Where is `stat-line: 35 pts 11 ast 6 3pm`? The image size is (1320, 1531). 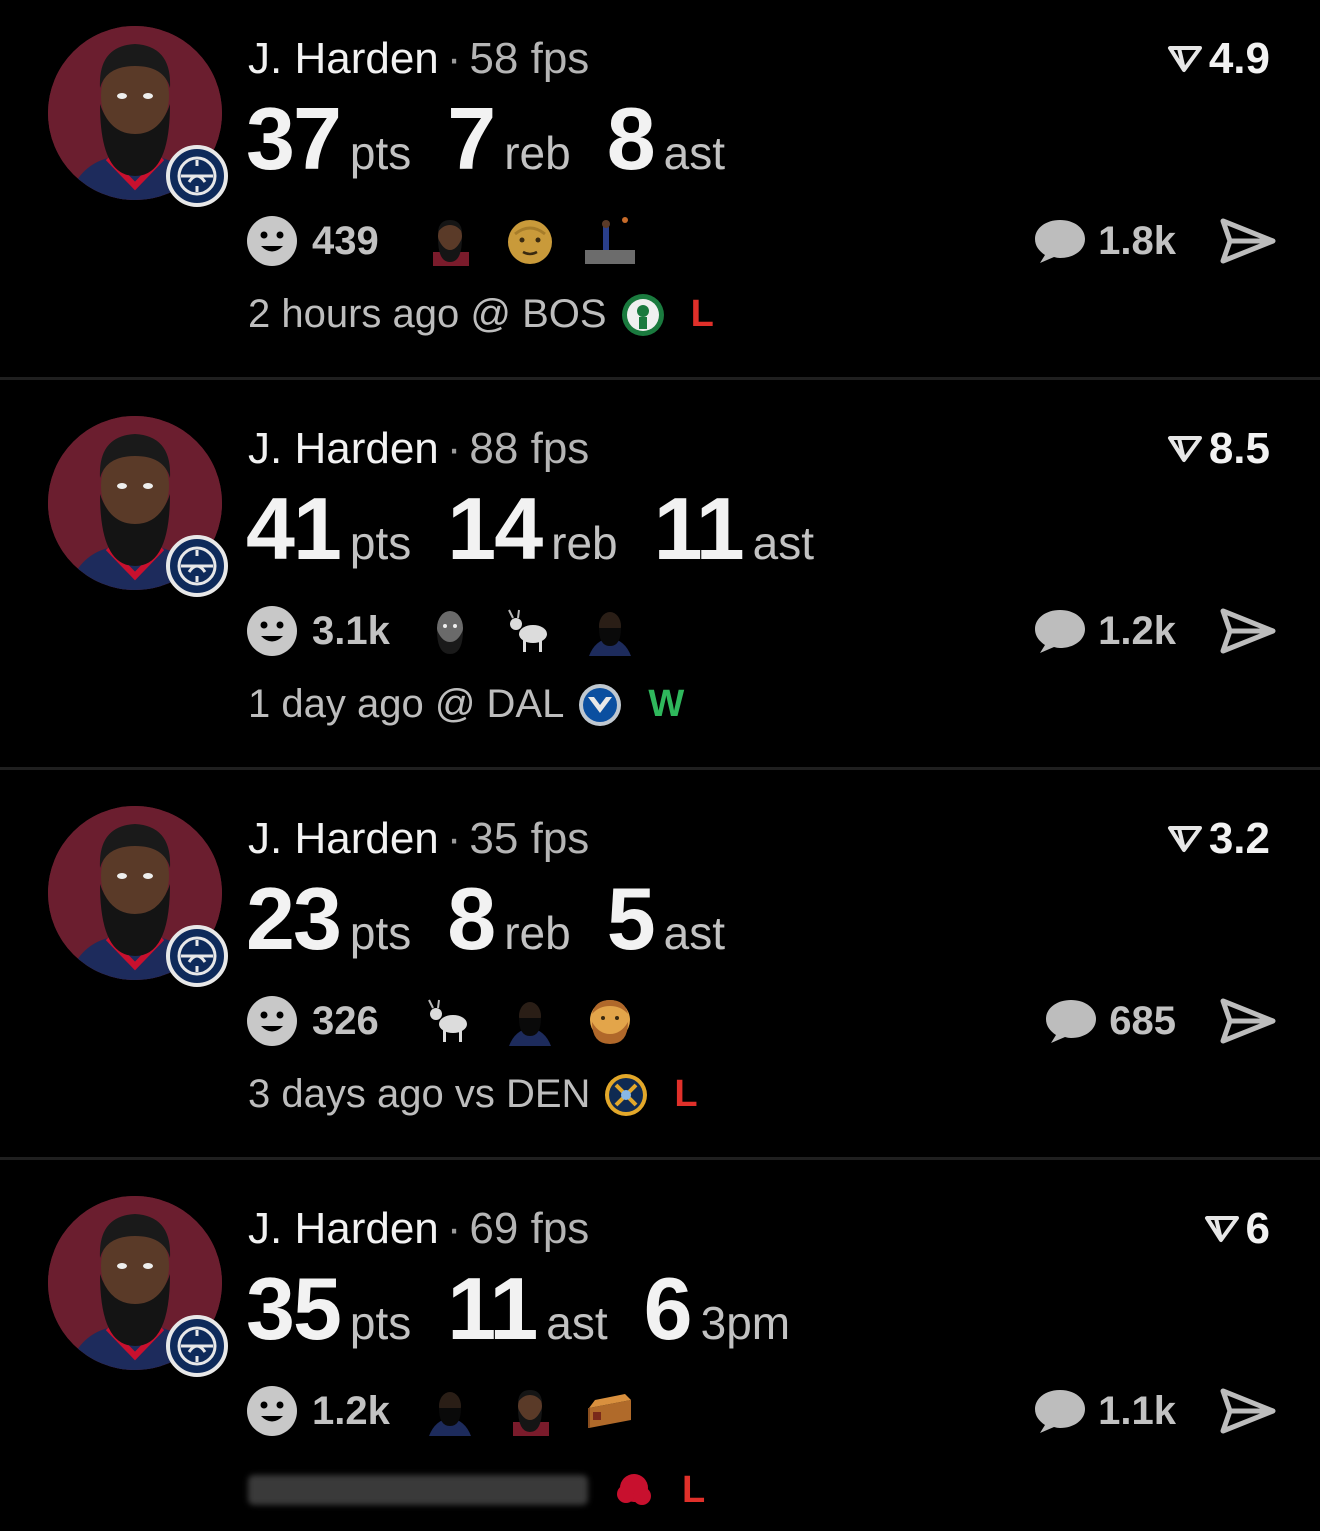 stat-line: 35 pts 11 ast 6 3pm is located at coordinates (536, 1309).